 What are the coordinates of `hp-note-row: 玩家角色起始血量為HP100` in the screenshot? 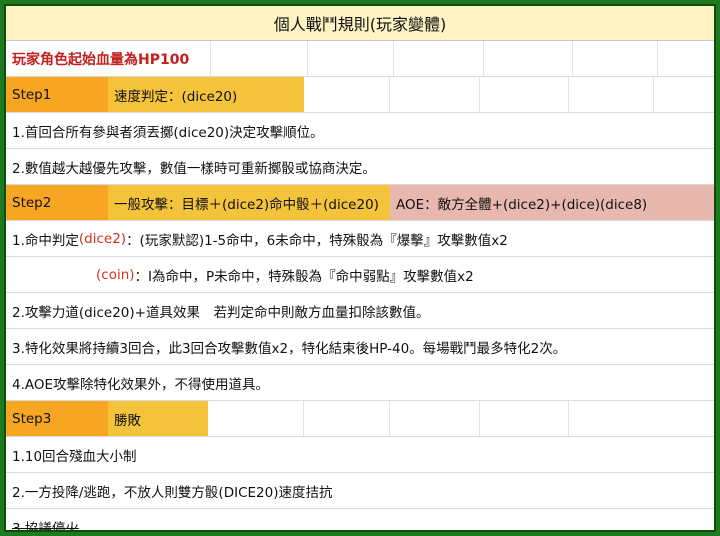 It's located at (360, 59).